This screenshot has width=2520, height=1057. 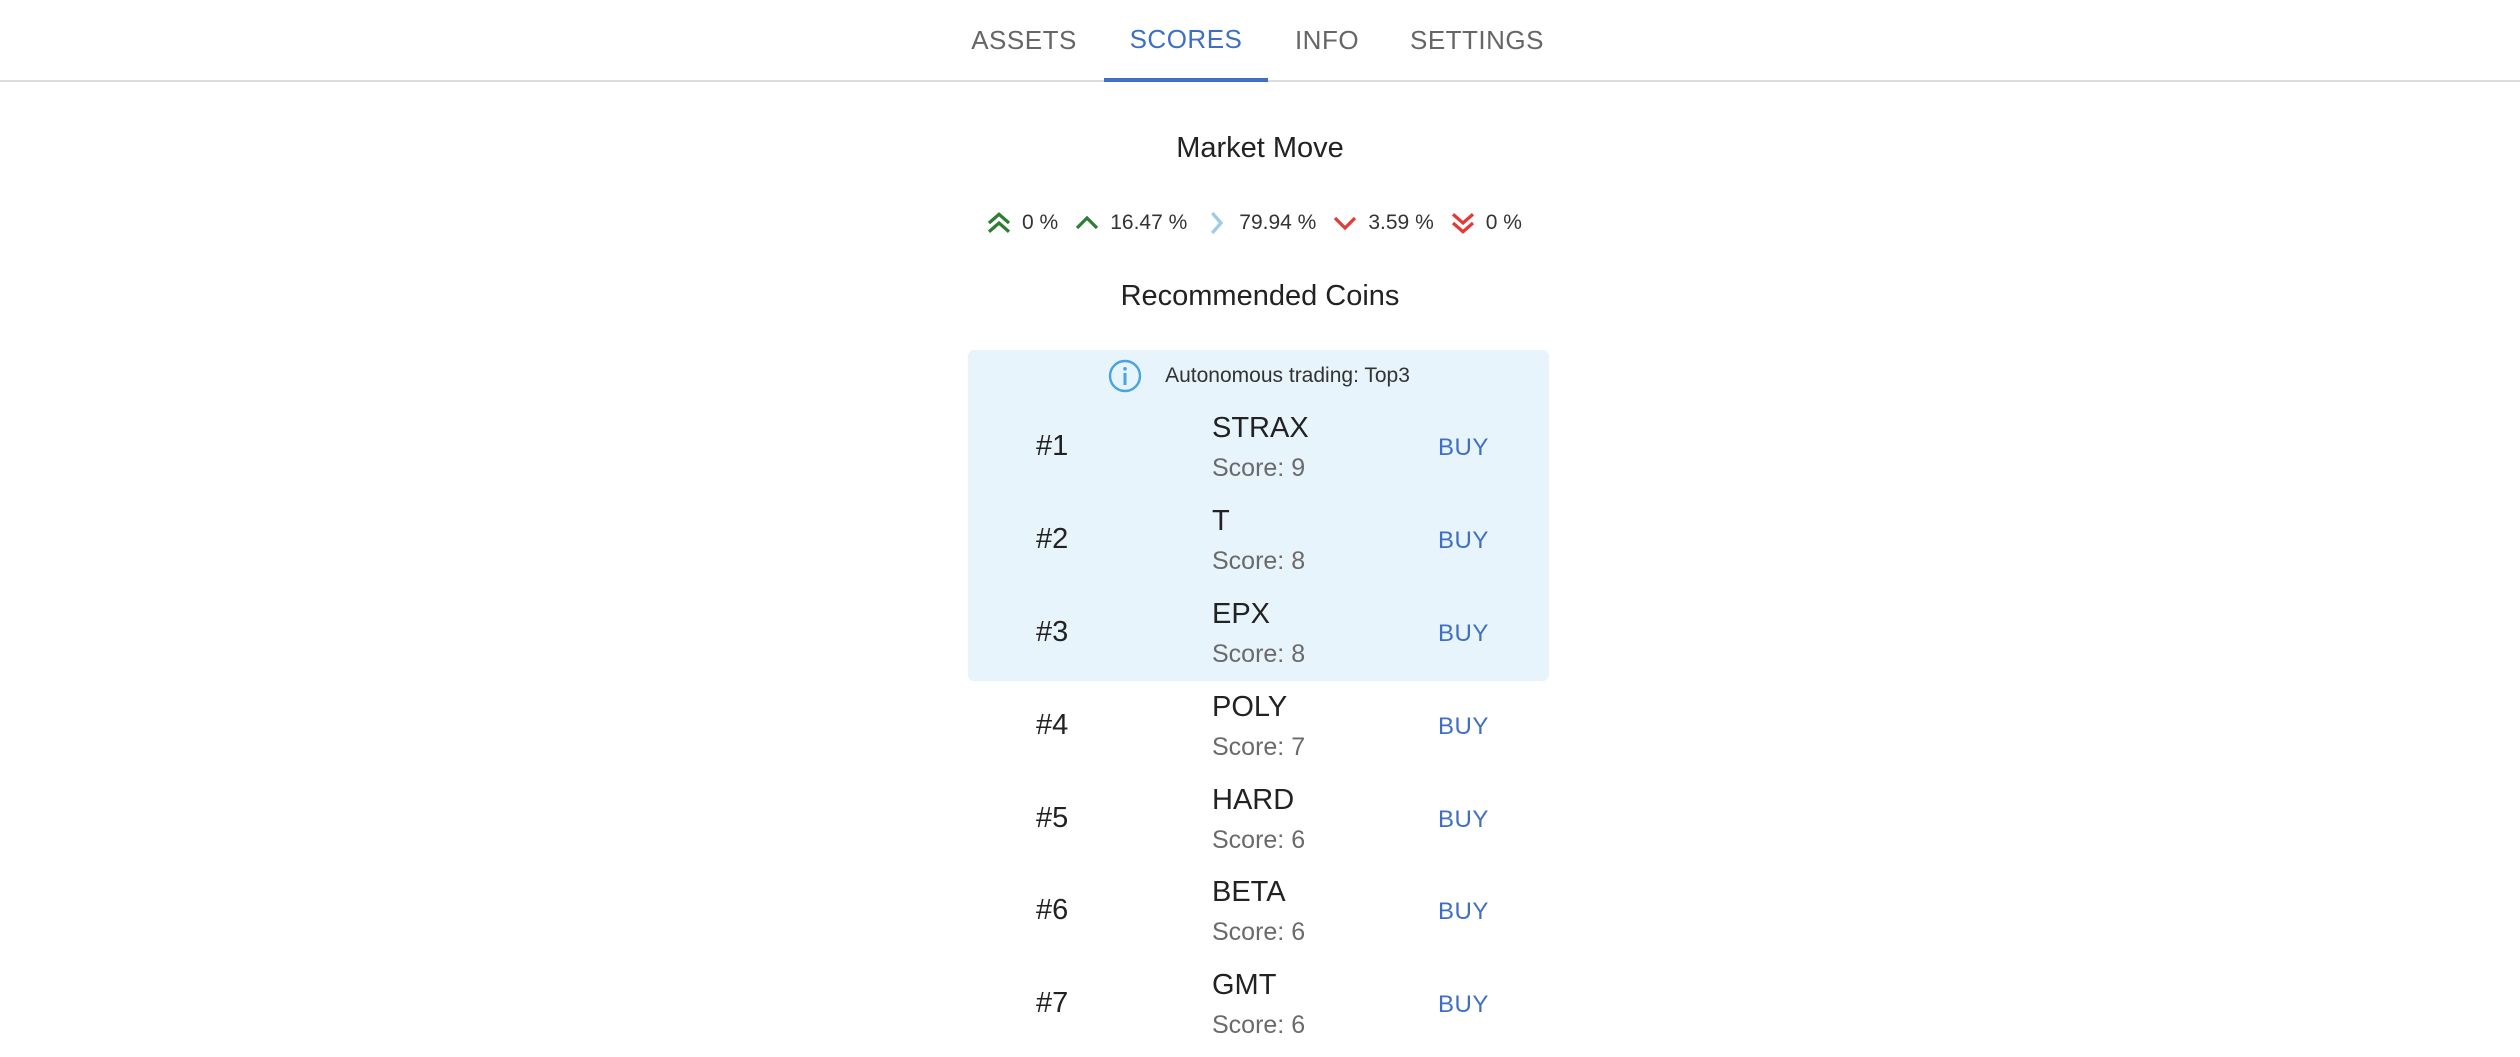 I want to click on market-move-row: 0 % 16.47 % 79.94 % 3.59 % 0 %, so click(x=1260, y=223).